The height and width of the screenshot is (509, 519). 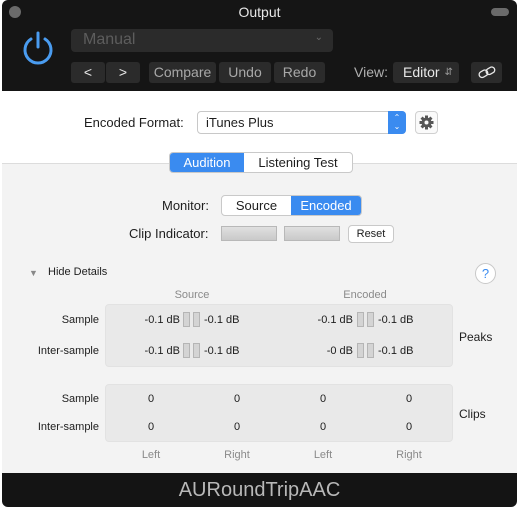 I want to click on view-value: Editor, so click(x=421, y=72).